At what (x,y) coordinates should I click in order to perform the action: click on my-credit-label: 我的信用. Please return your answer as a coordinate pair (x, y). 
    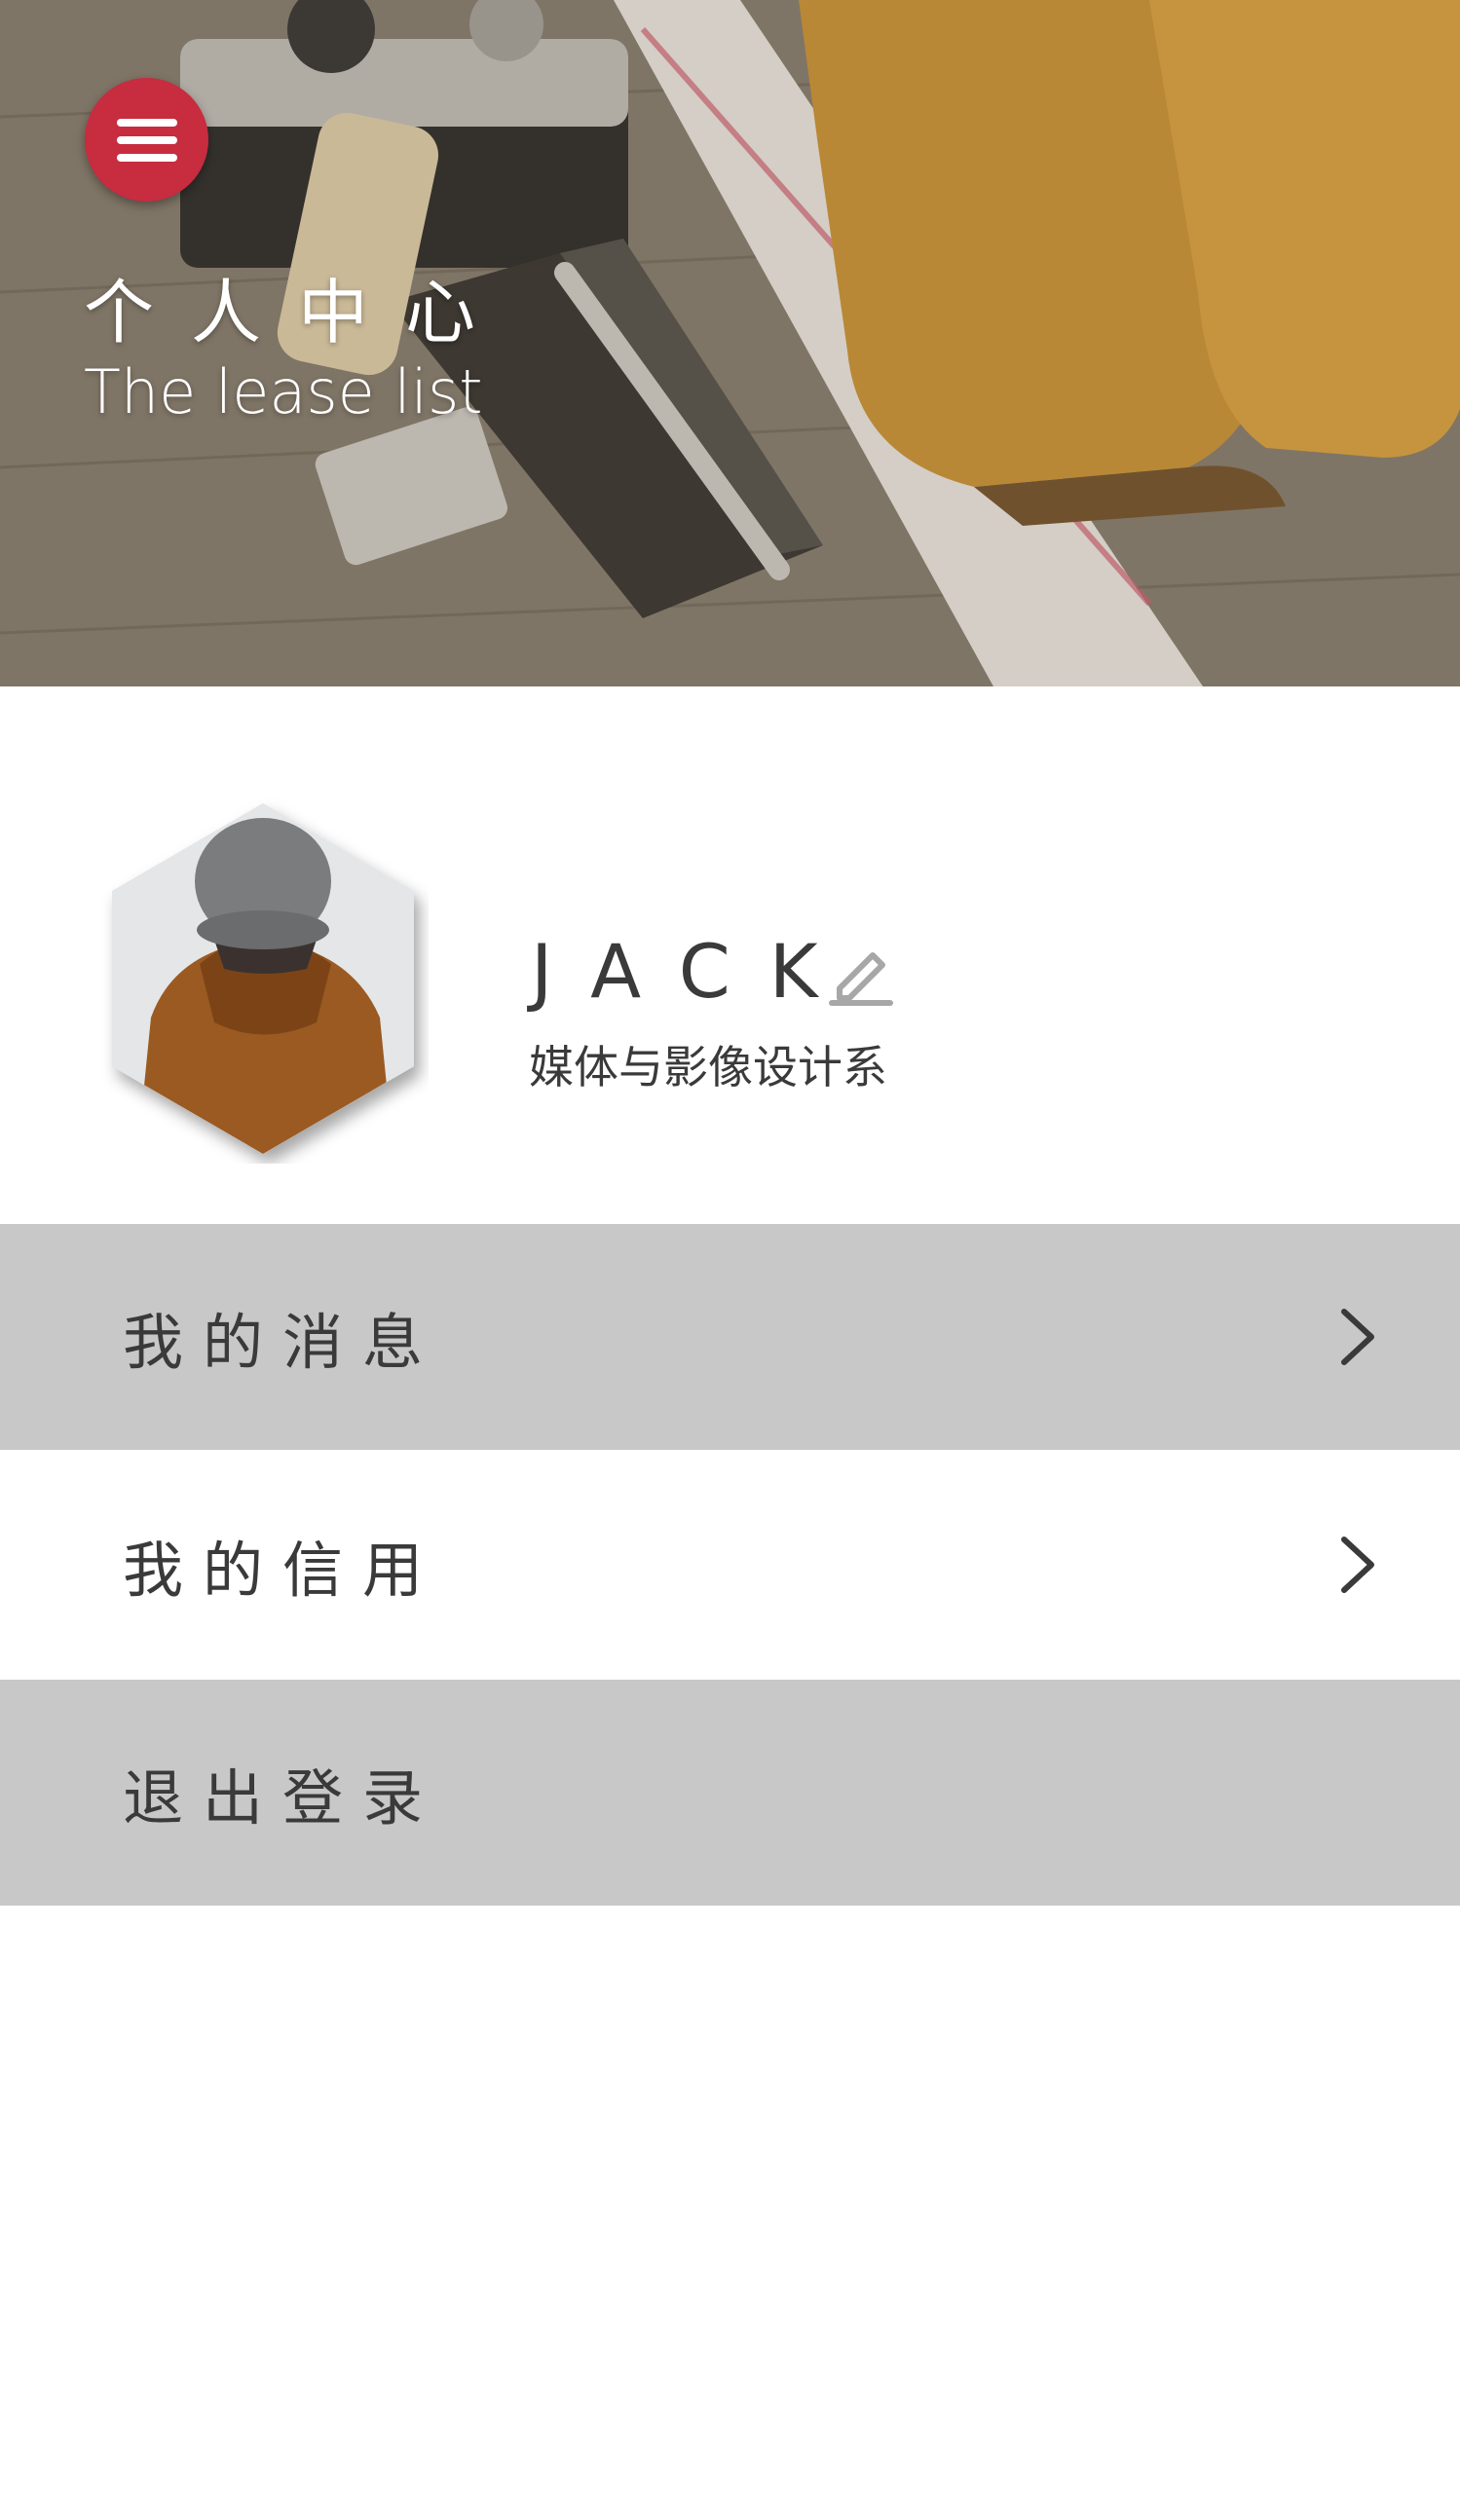
    Looking at the image, I should click on (283, 1570).